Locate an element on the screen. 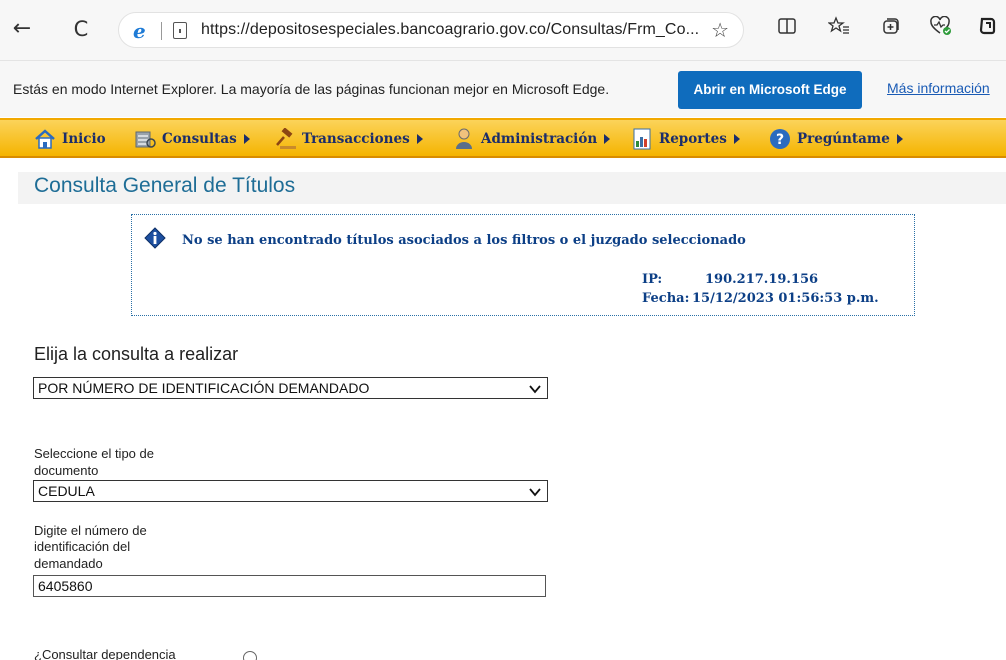  help-icon: ? is located at coordinates (780, 139).